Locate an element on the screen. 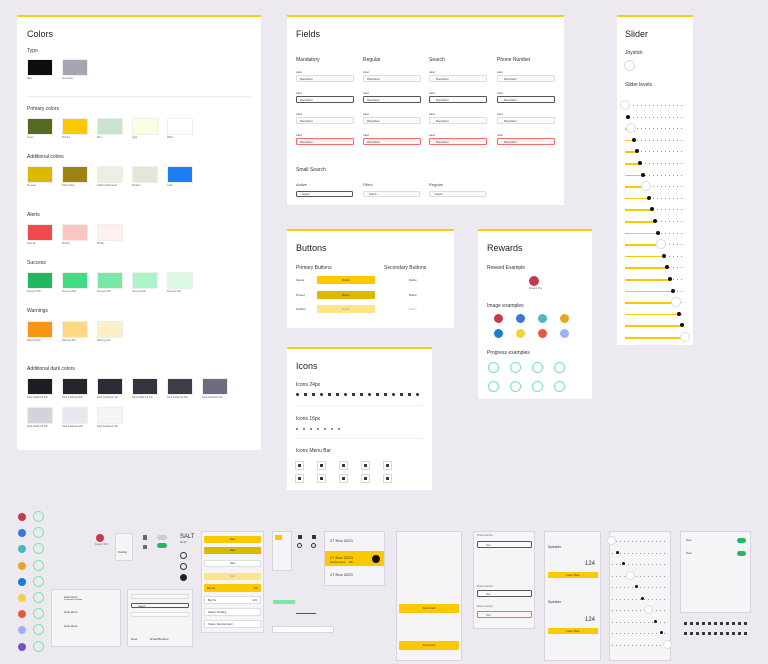 The image size is (768, 664). mini-next-button-disabled: Next is located at coordinates (232, 576).